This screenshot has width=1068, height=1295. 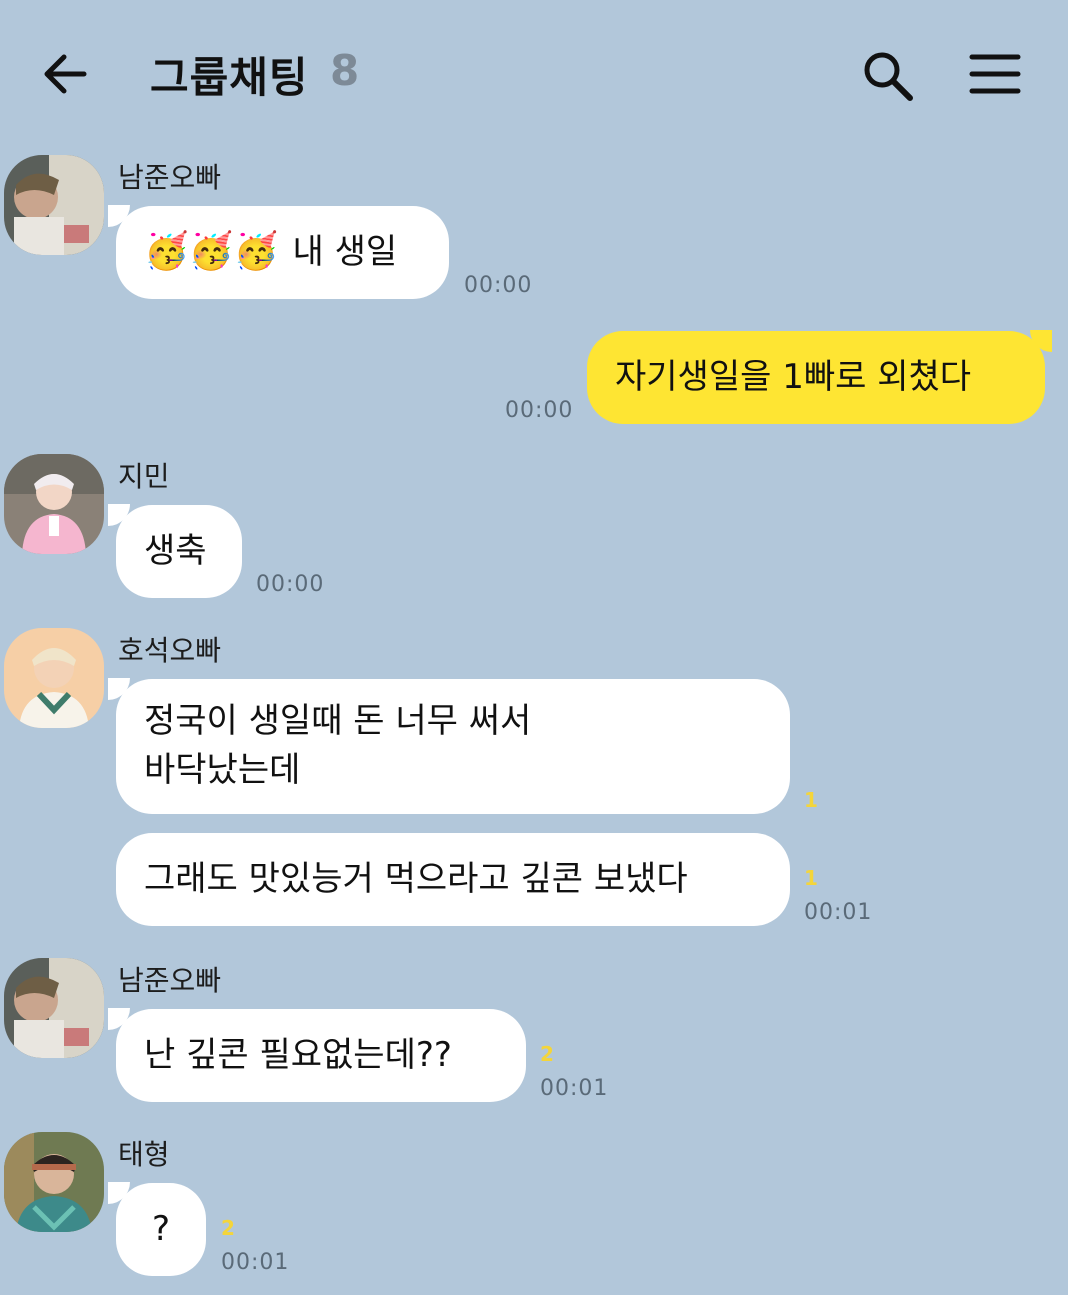 I want to click on menu-button, so click(x=995, y=74).